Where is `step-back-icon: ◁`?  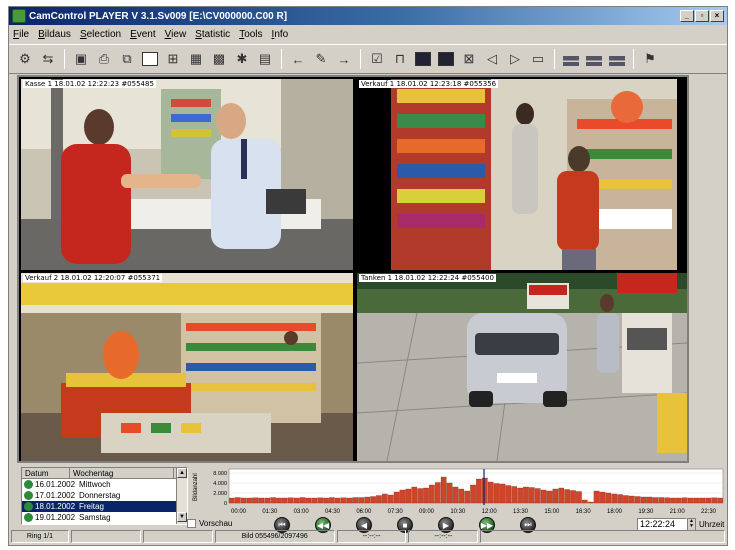
step-back-icon: ◁ is located at coordinates (492, 59).